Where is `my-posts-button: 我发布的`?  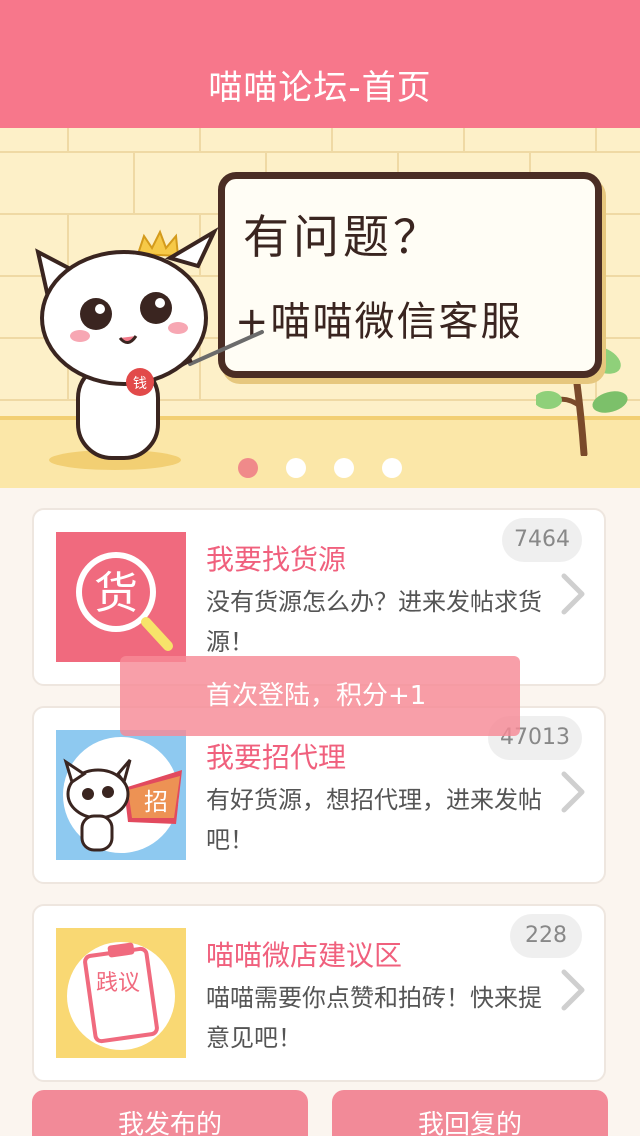 my-posts-button: 我发布的 is located at coordinates (170, 1113).